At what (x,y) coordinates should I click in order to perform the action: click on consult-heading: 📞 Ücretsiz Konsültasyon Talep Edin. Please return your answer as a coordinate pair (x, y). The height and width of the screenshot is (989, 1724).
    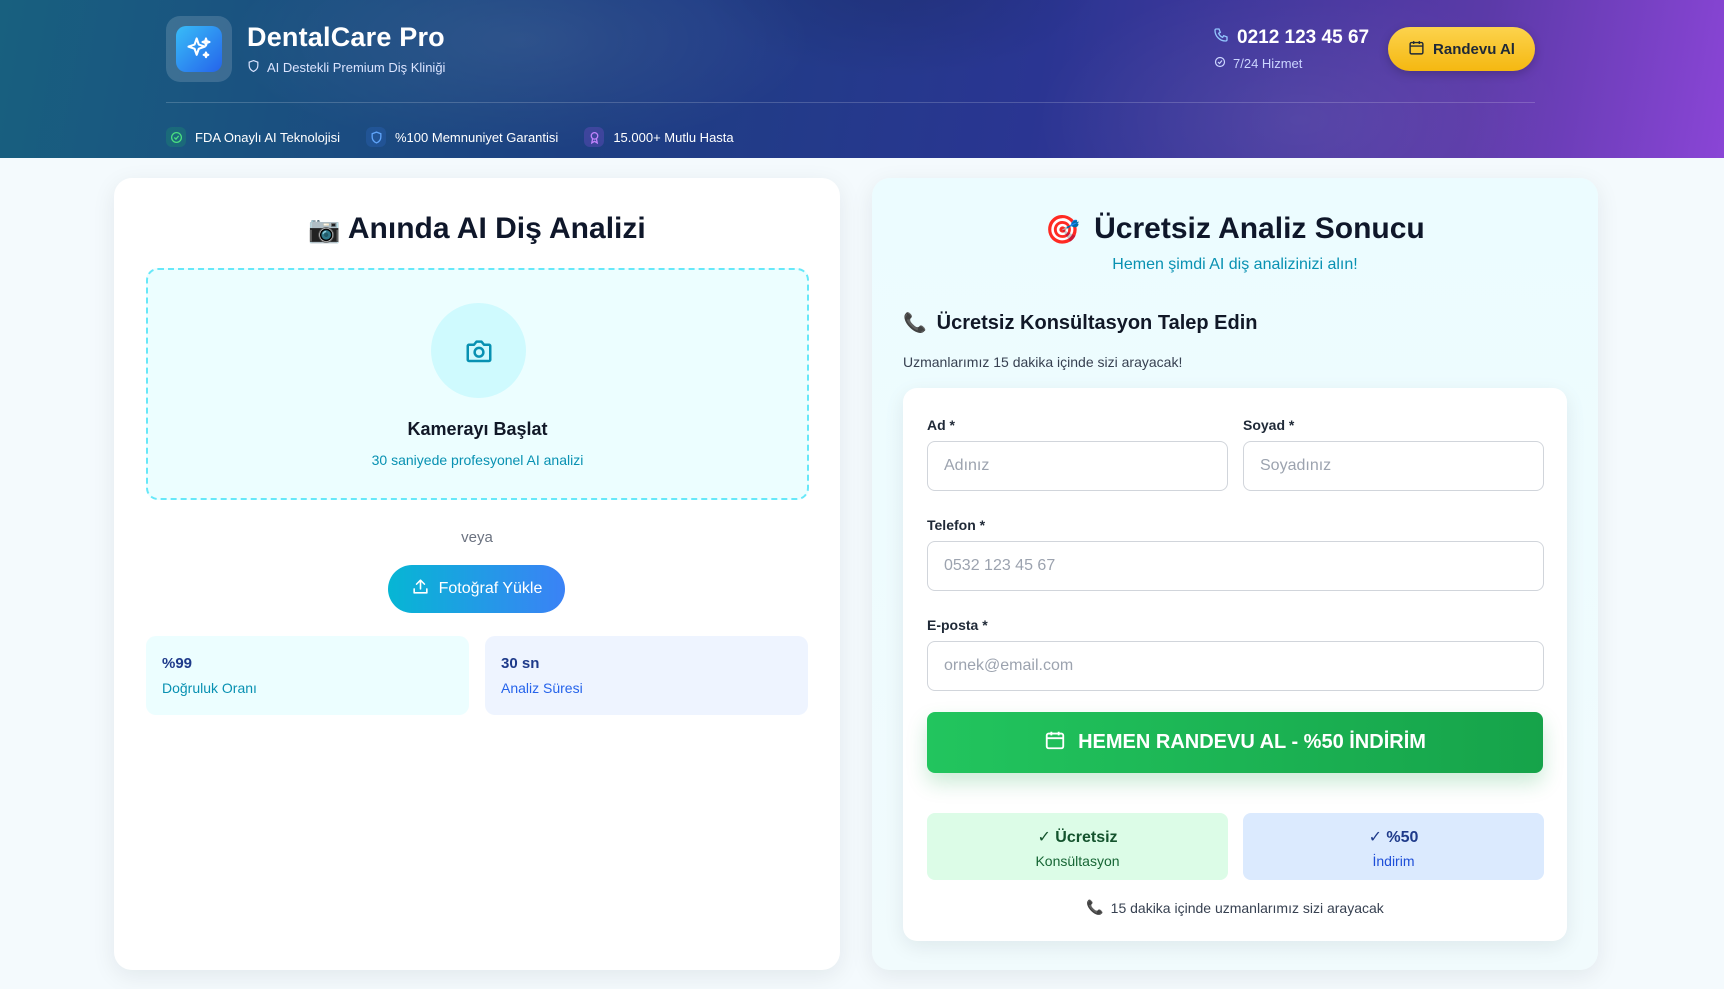
    Looking at the image, I should click on (1080, 323).